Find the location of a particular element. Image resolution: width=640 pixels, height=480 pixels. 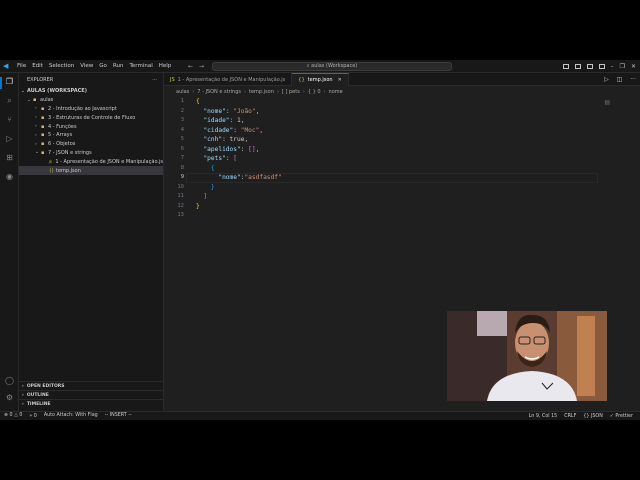

code-line: "pets": [ is located at coordinates (239, 159).